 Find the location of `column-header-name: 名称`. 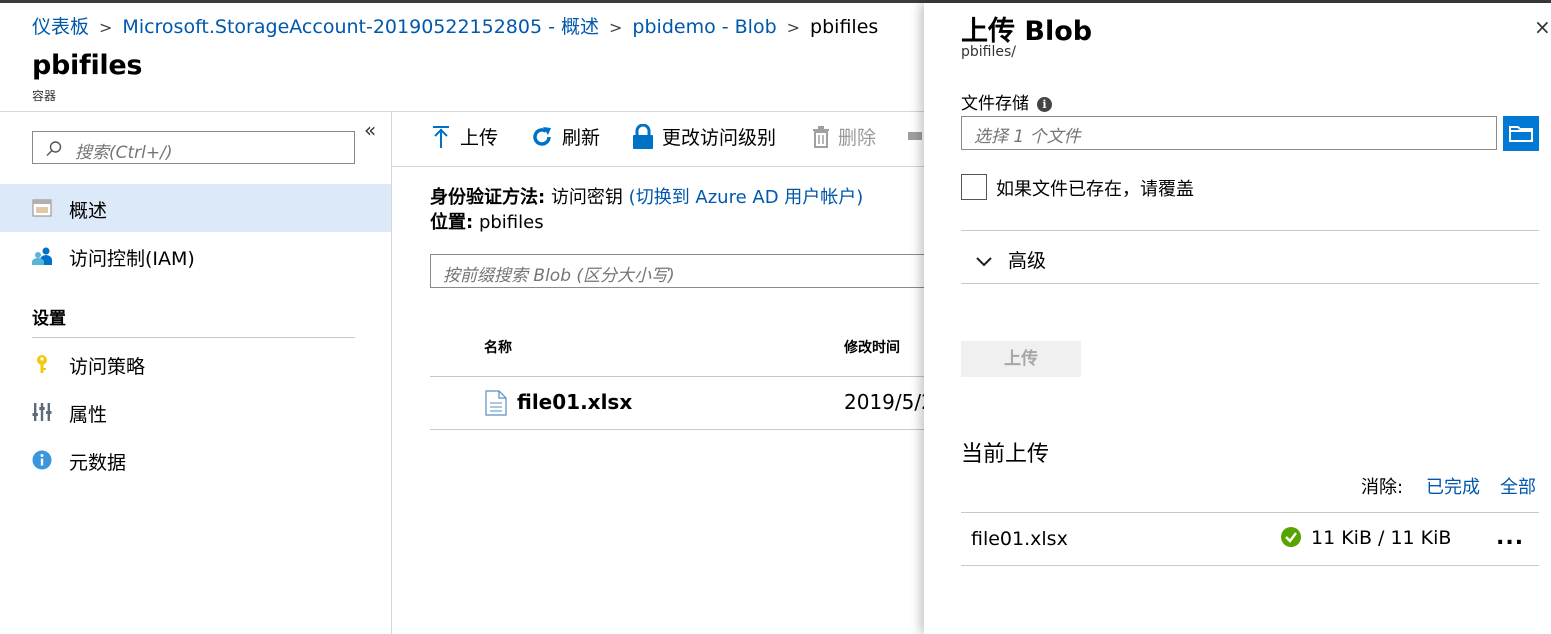

column-header-name: 名称 is located at coordinates (498, 347).